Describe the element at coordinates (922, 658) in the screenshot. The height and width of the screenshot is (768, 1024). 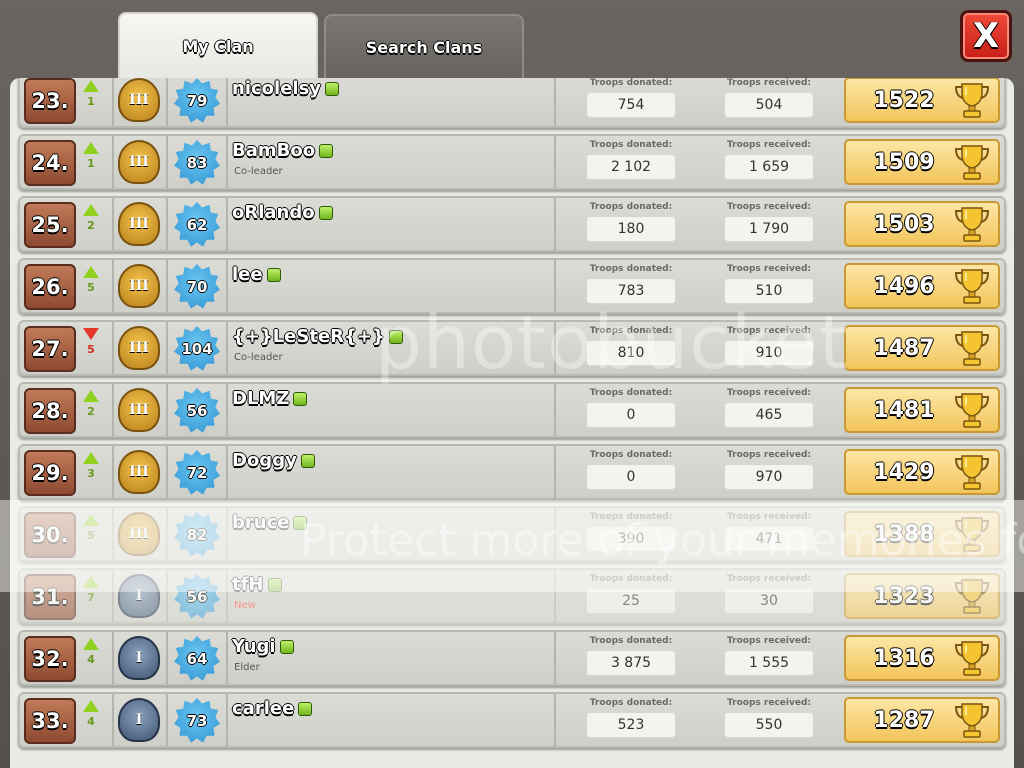
I see `trophy-count-badge: 1316` at that location.